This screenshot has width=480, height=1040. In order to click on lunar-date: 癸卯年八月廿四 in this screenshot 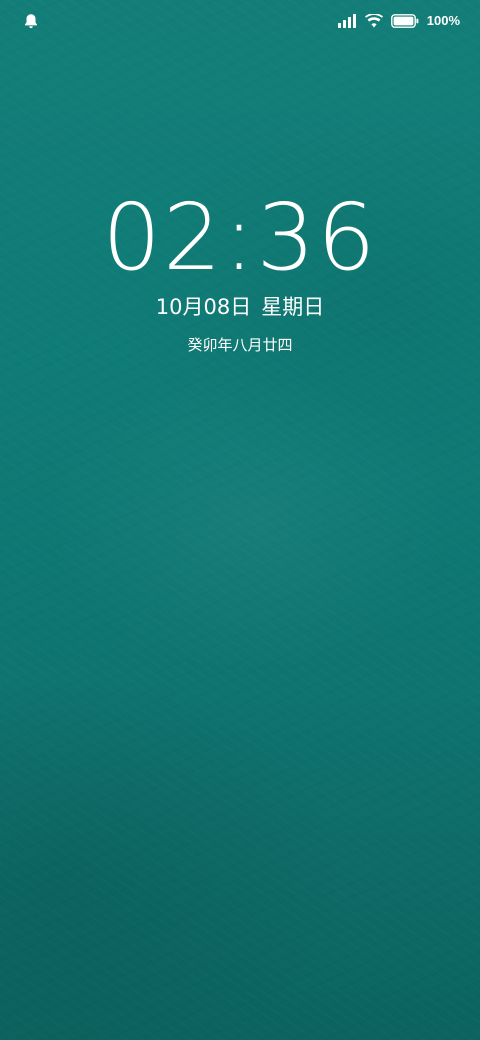, I will do `click(240, 345)`.